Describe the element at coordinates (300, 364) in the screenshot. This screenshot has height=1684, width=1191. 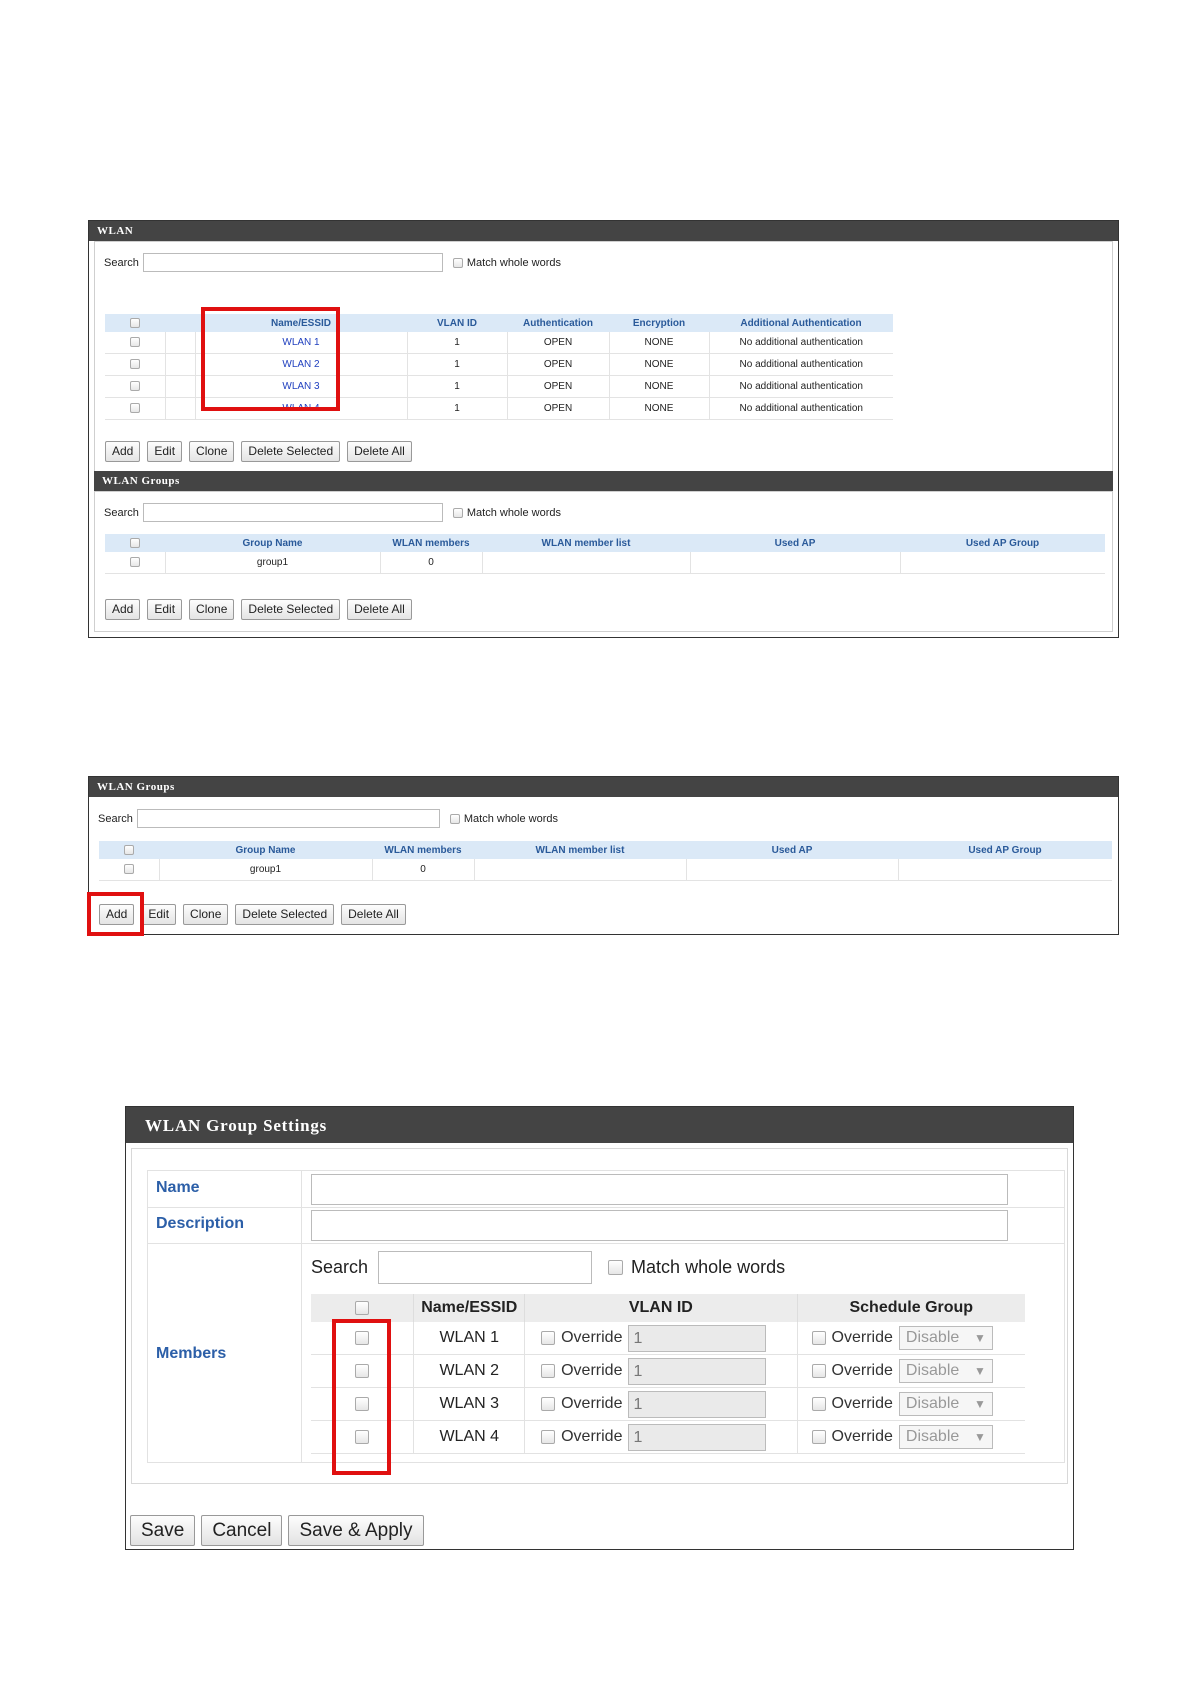
I see `wlan-name-link: WLAN 2` at that location.